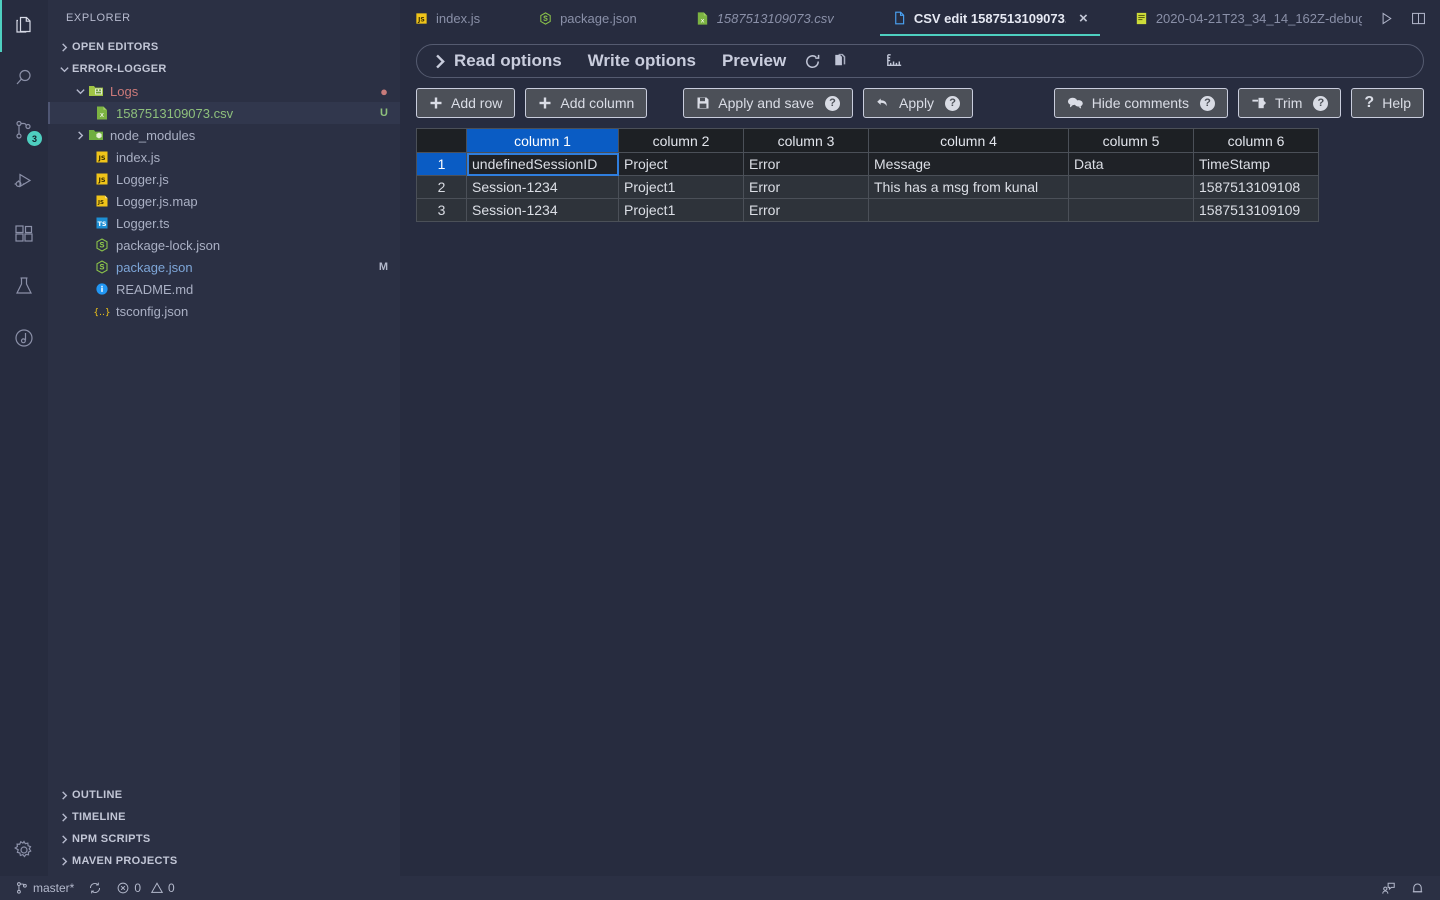 The width and height of the screenshot is (1440, 900). I want to click on tree-item-logs: Logs ●, so click(224, 91).